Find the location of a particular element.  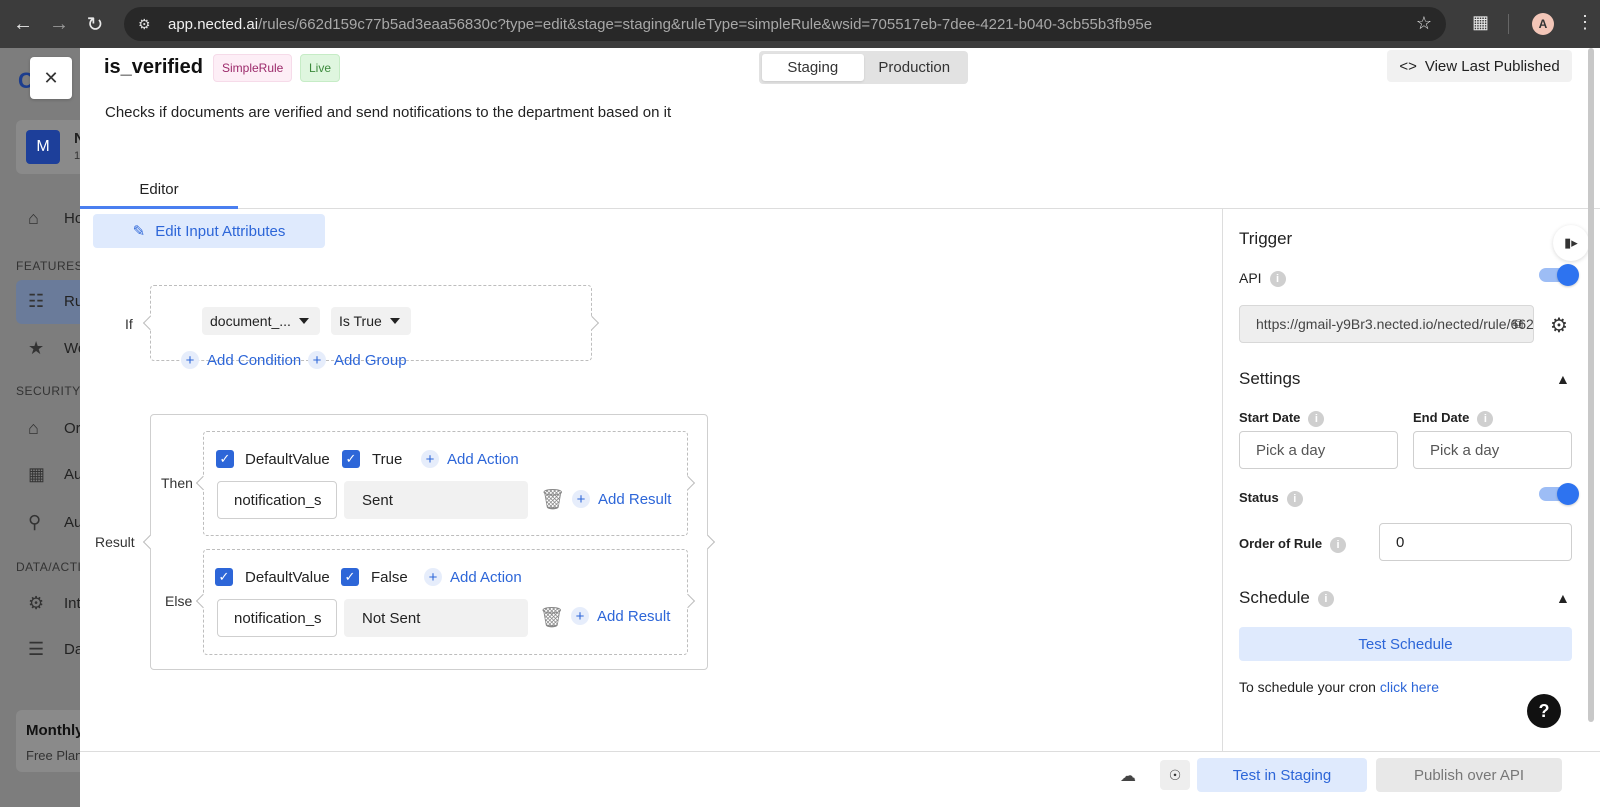

forward-icon: → is located at coordinates (59, 24).